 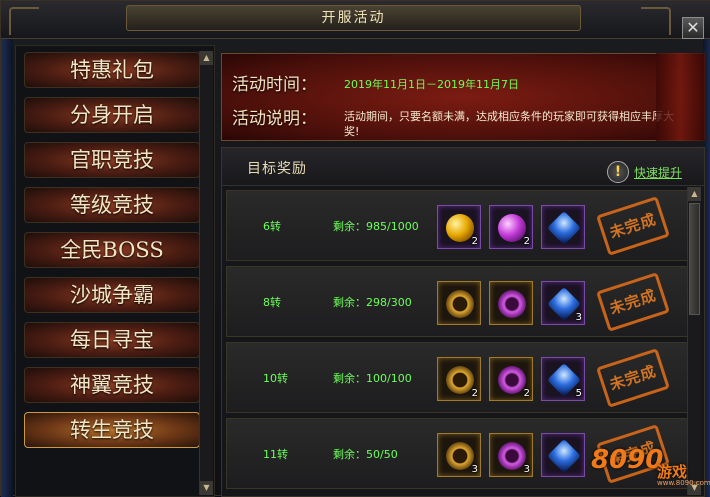 What do you see at coordinates (272, 226) in the screenshot?
I see `row-level: 6转` at bounding box center [272, 226].